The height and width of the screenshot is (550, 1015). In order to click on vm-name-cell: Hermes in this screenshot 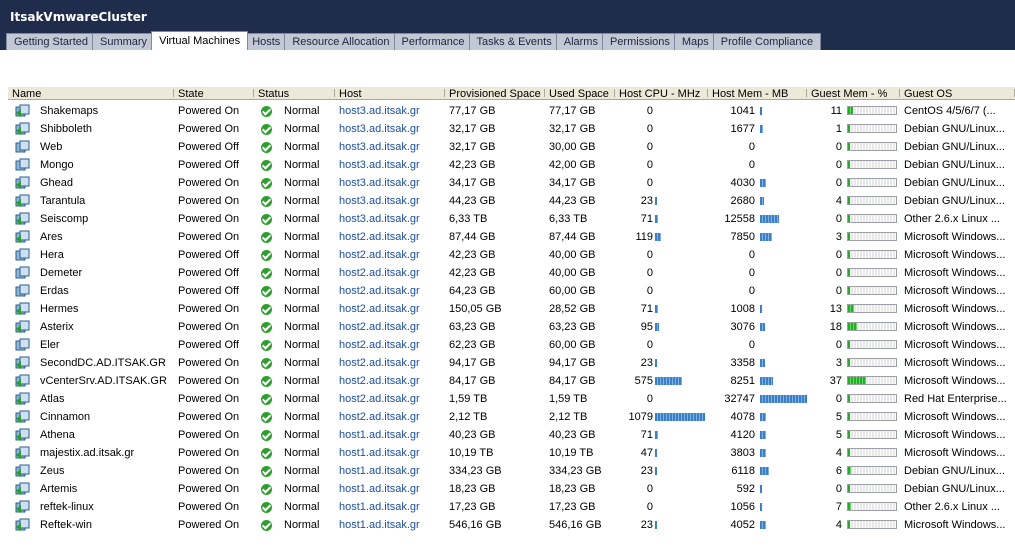, I will do `click(91, 309)`.